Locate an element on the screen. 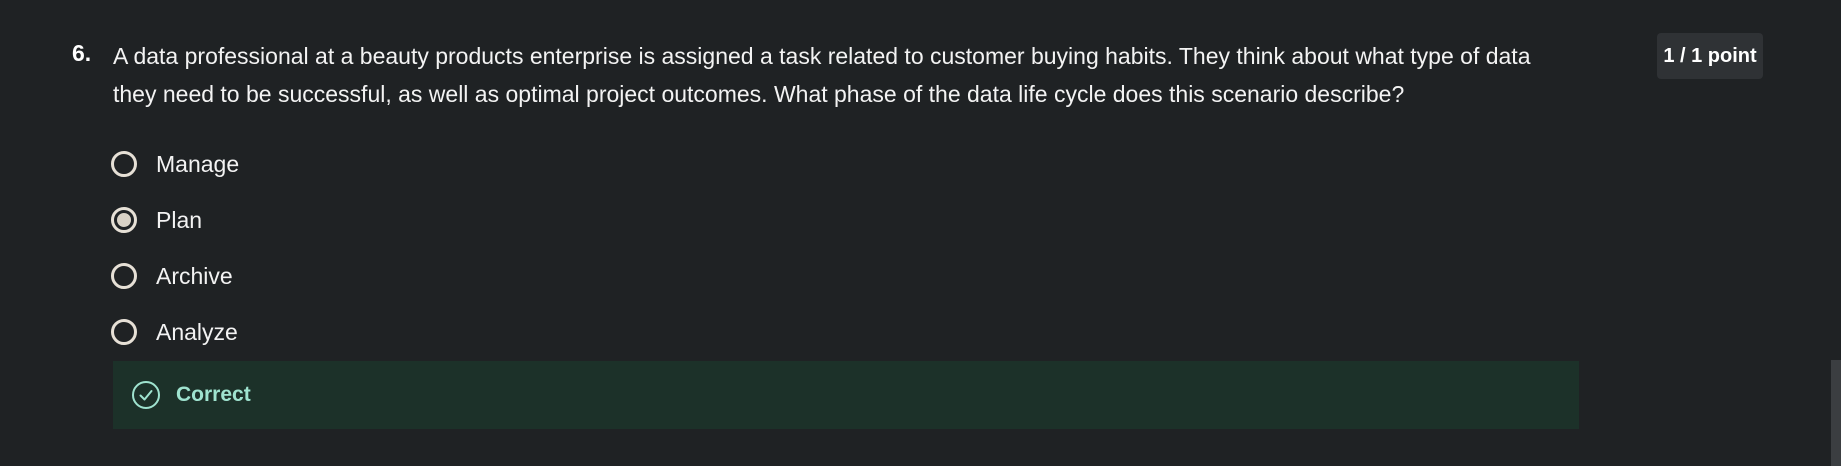 The width and height of the screenshot is (1841, 466). radio-selected-dot is located at coordinates (124, 220).